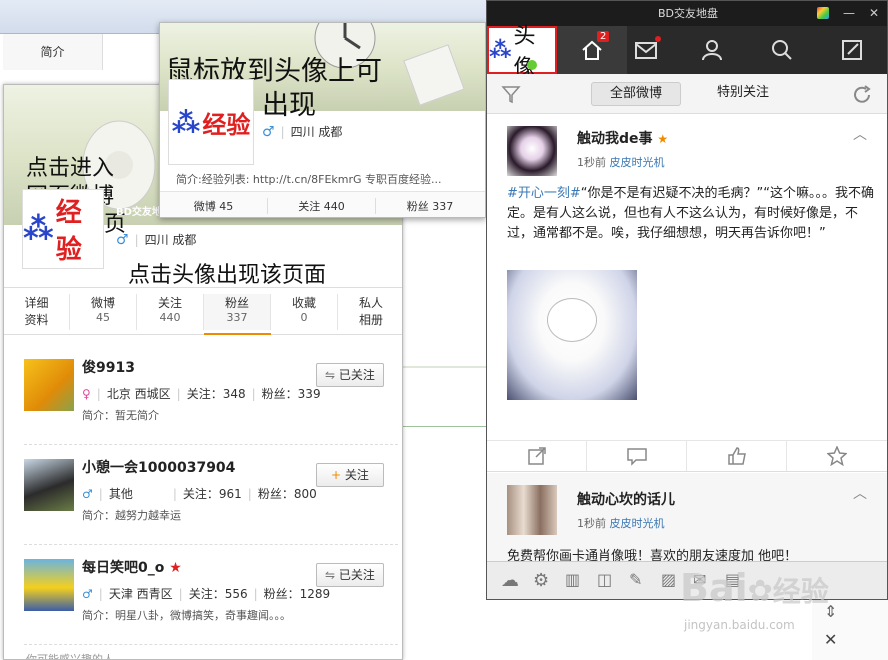 Image resolution: width=888 pixels, height=660 pixels. Describe the element at coordinates (541, 580) in the screenshot. I see `settings-icon: ⚙` at that location.